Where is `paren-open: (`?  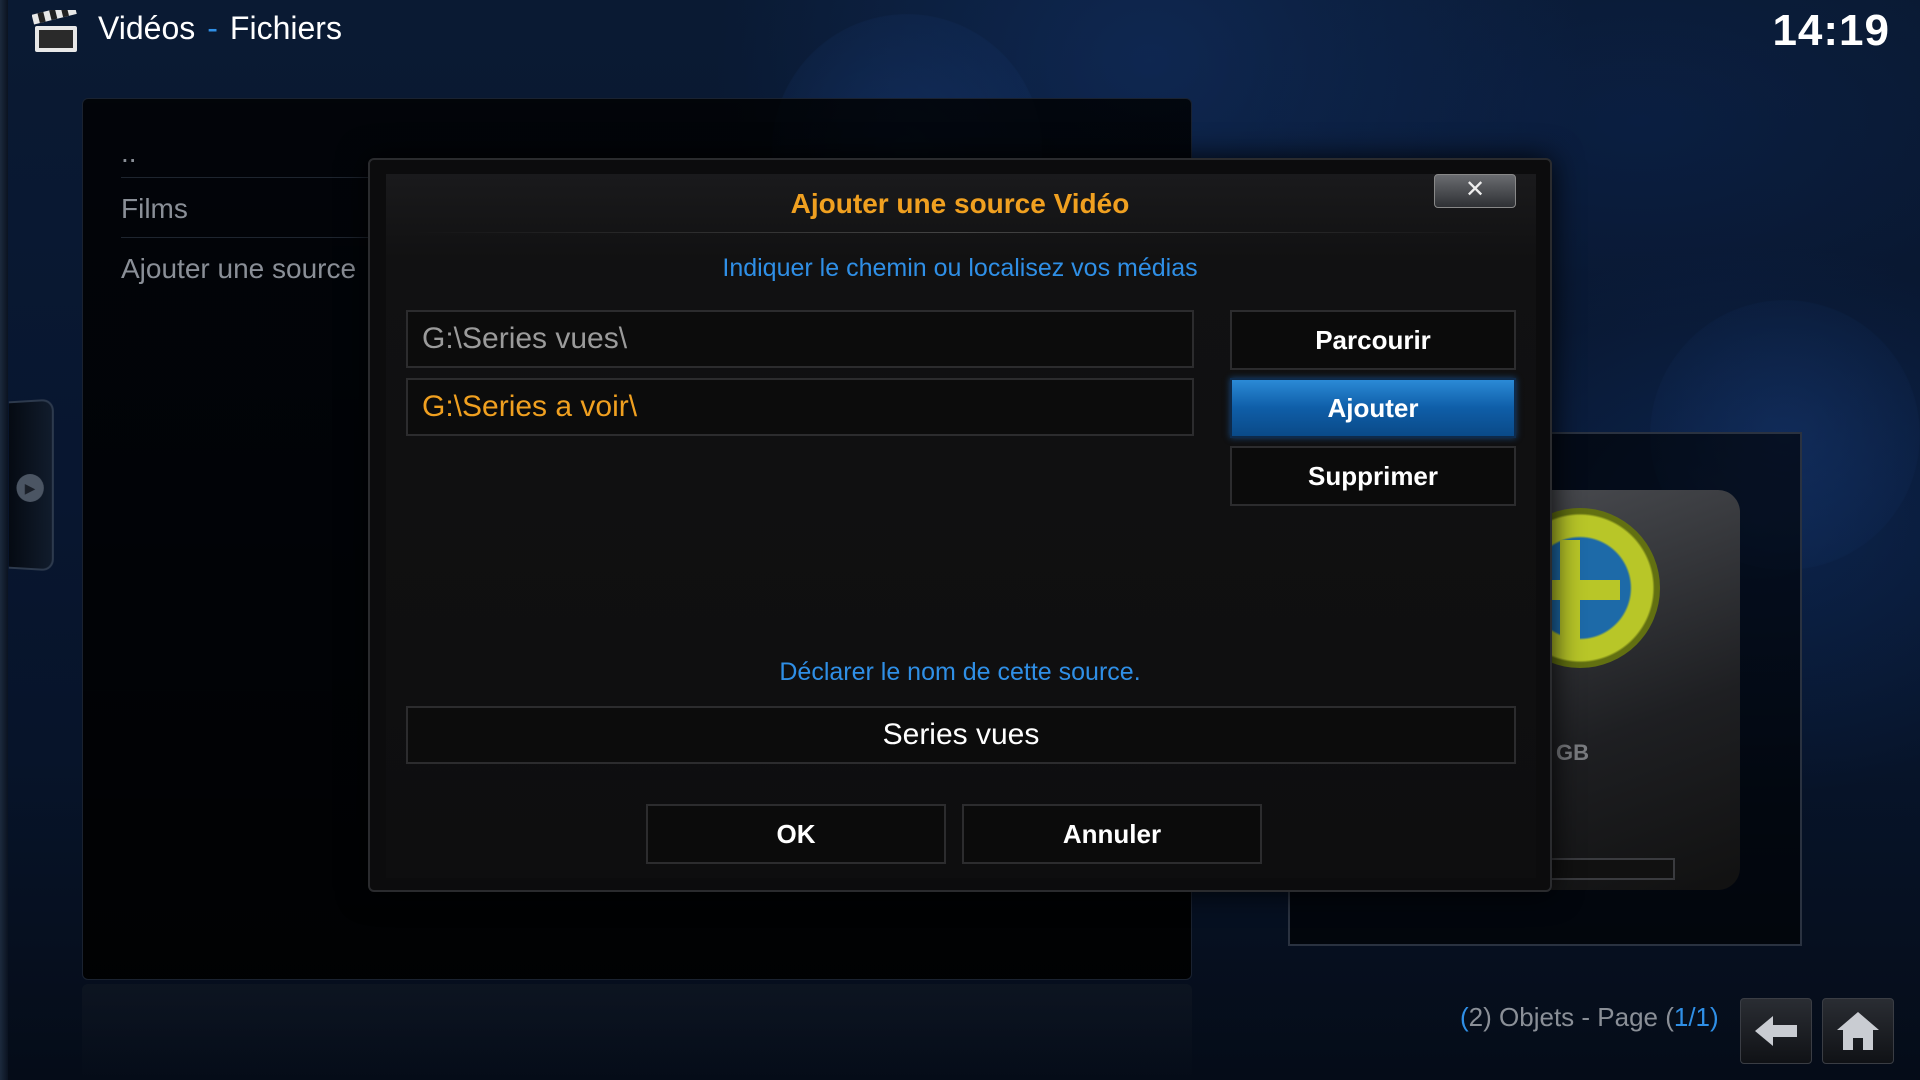 paren-open: ( is located at coordinates (1464, 1017).